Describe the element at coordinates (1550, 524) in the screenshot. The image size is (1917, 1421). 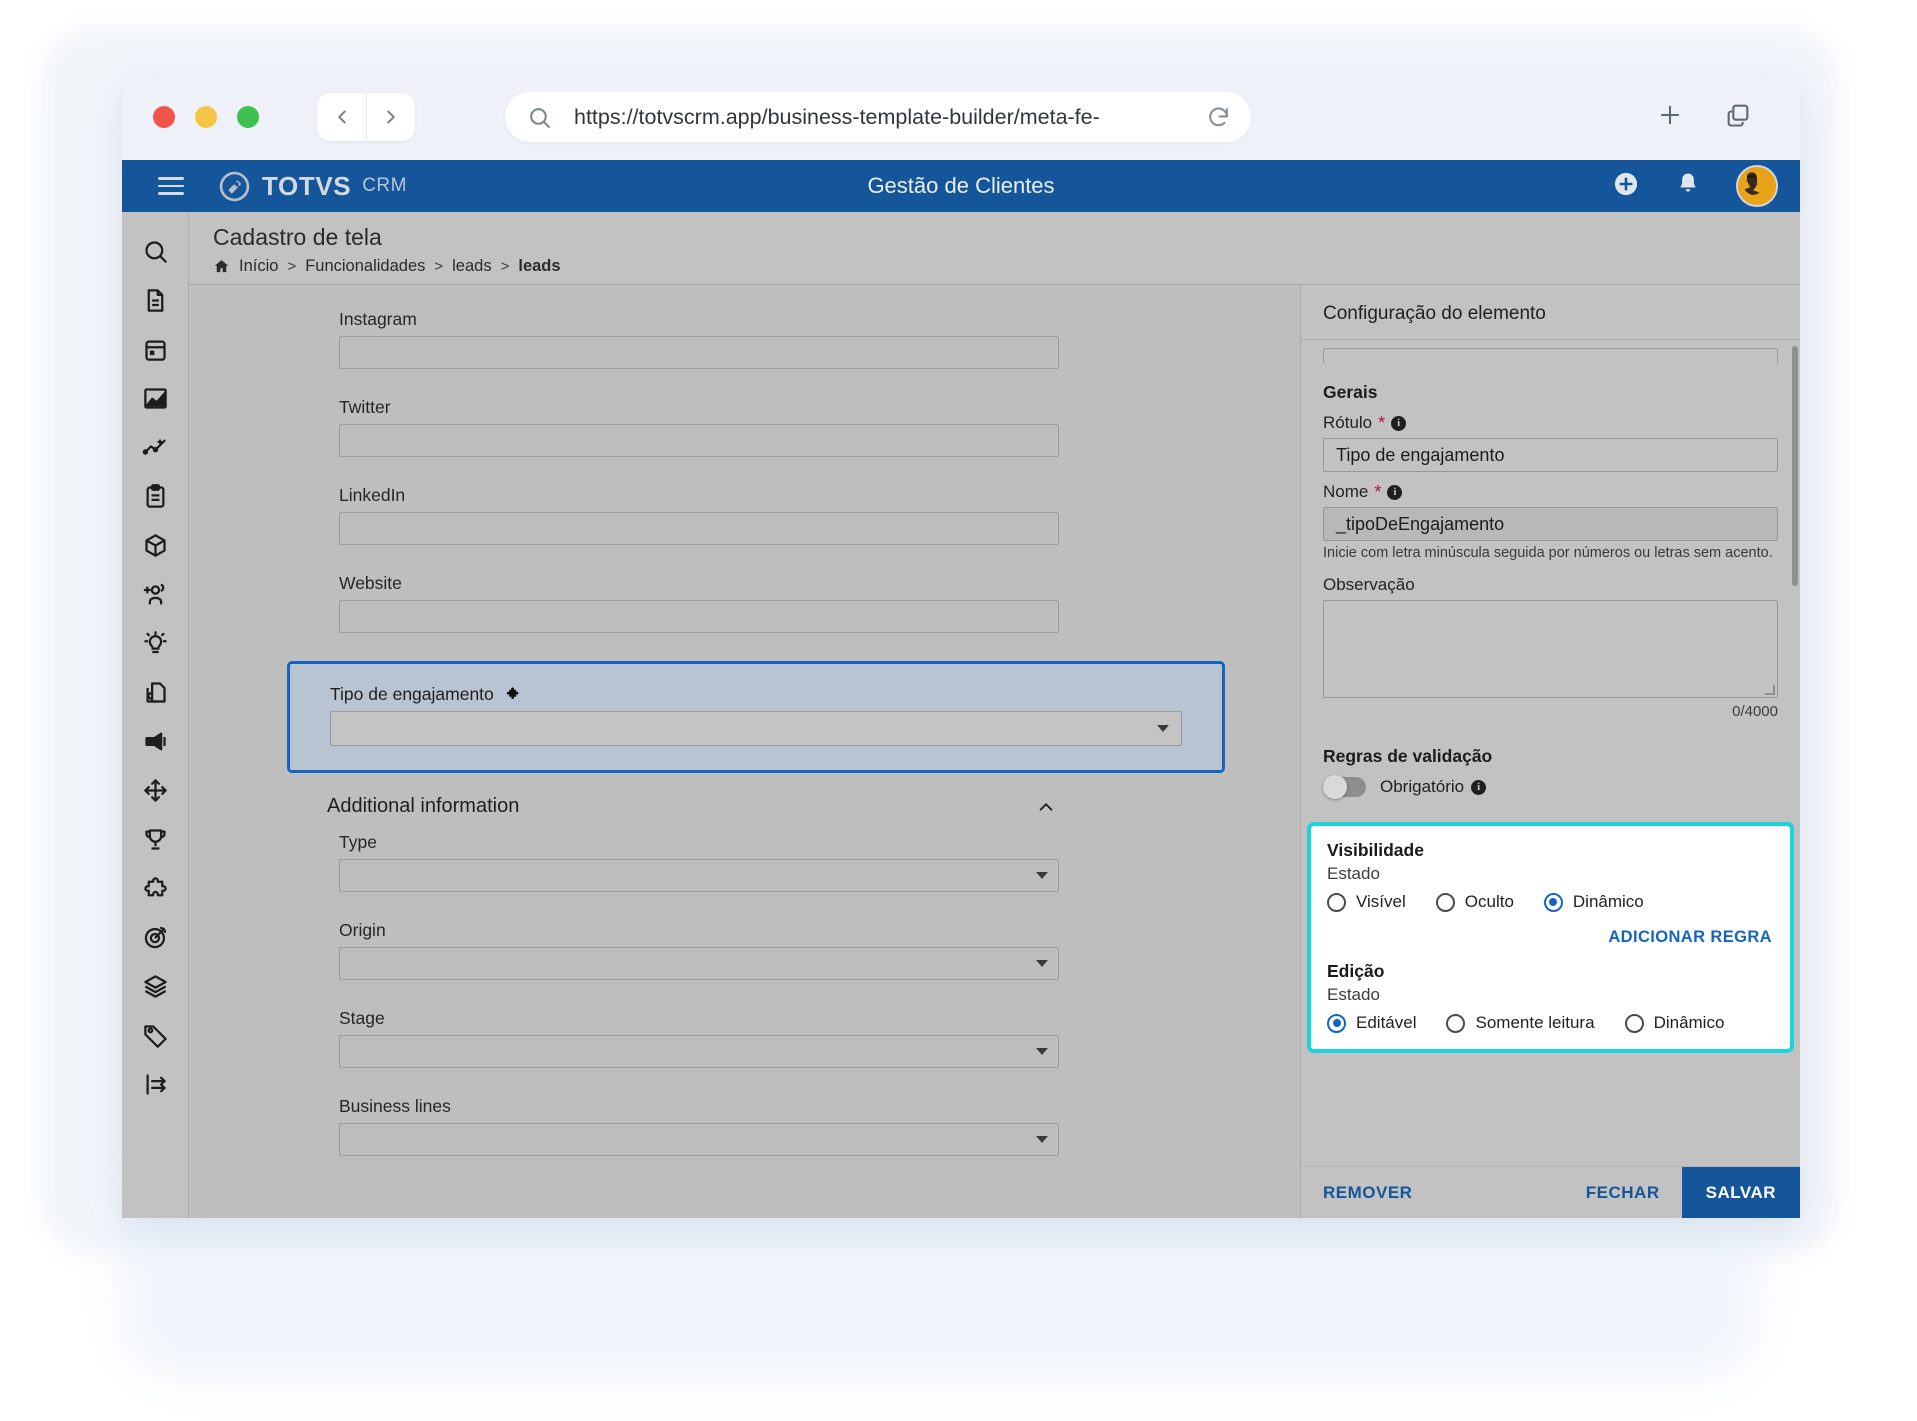
I see `nome-input: _tipoDeEngajamento` at that location.